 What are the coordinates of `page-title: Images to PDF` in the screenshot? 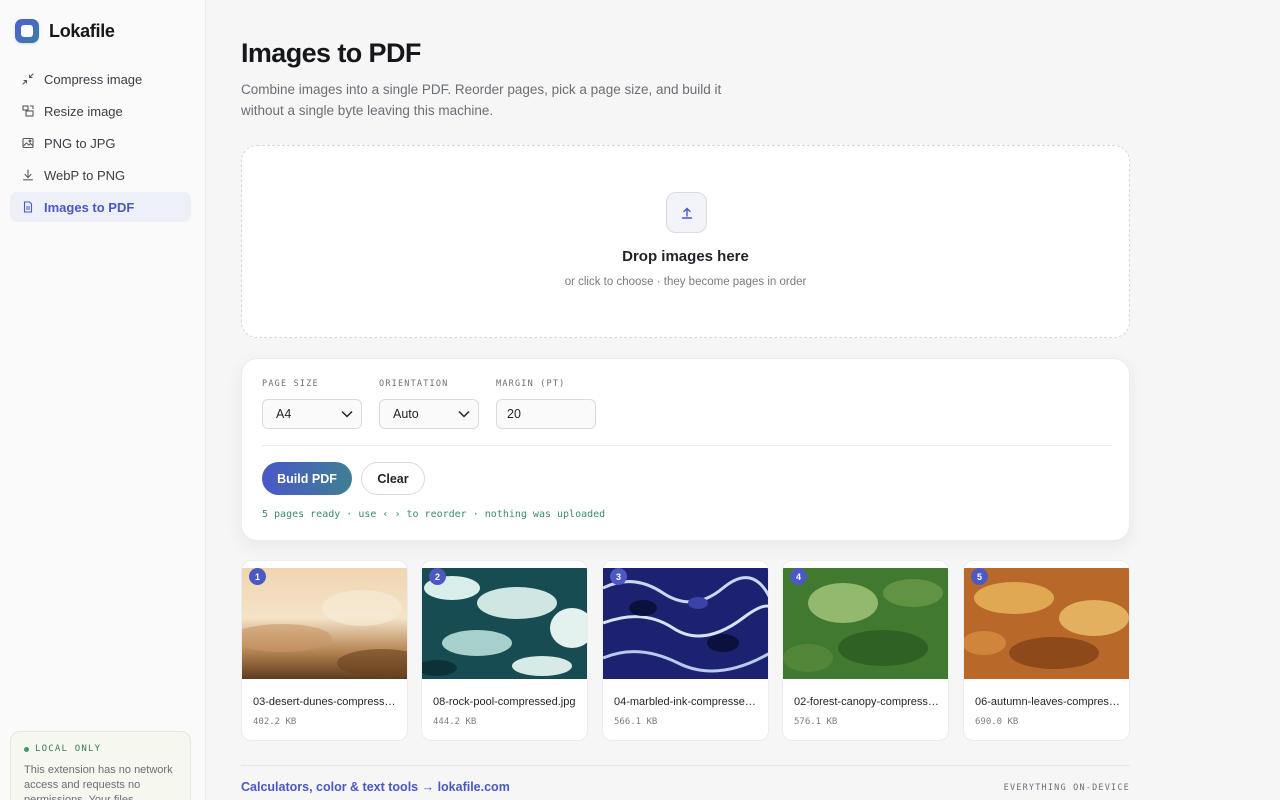 It's located at (331, 53).